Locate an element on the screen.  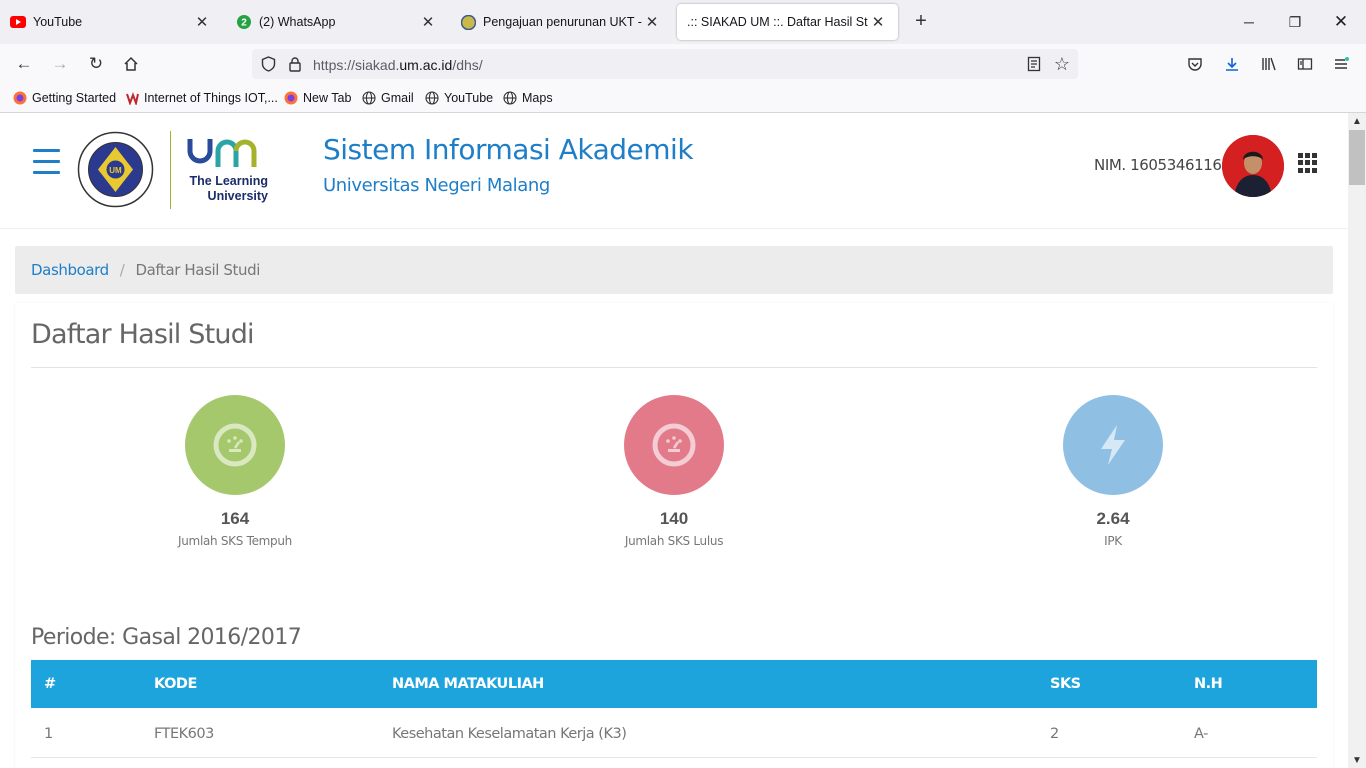
restore-icon: ❐ is located at coordinates (1295, 22).